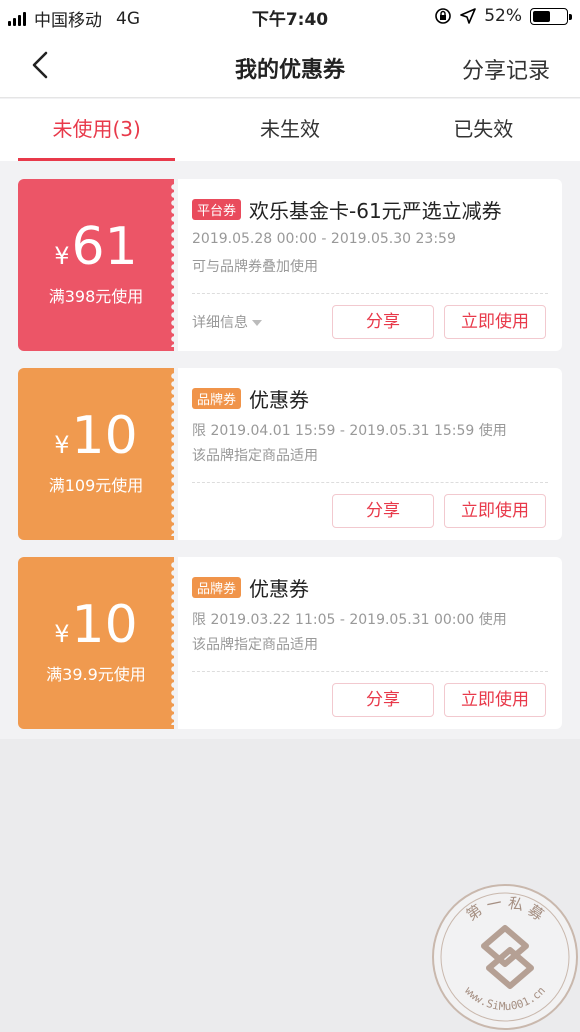 This screenshot has width=580, height=1032. I want to click on status-bar: 中国移动 4G 下午7:40 52%, so click(290, 16).